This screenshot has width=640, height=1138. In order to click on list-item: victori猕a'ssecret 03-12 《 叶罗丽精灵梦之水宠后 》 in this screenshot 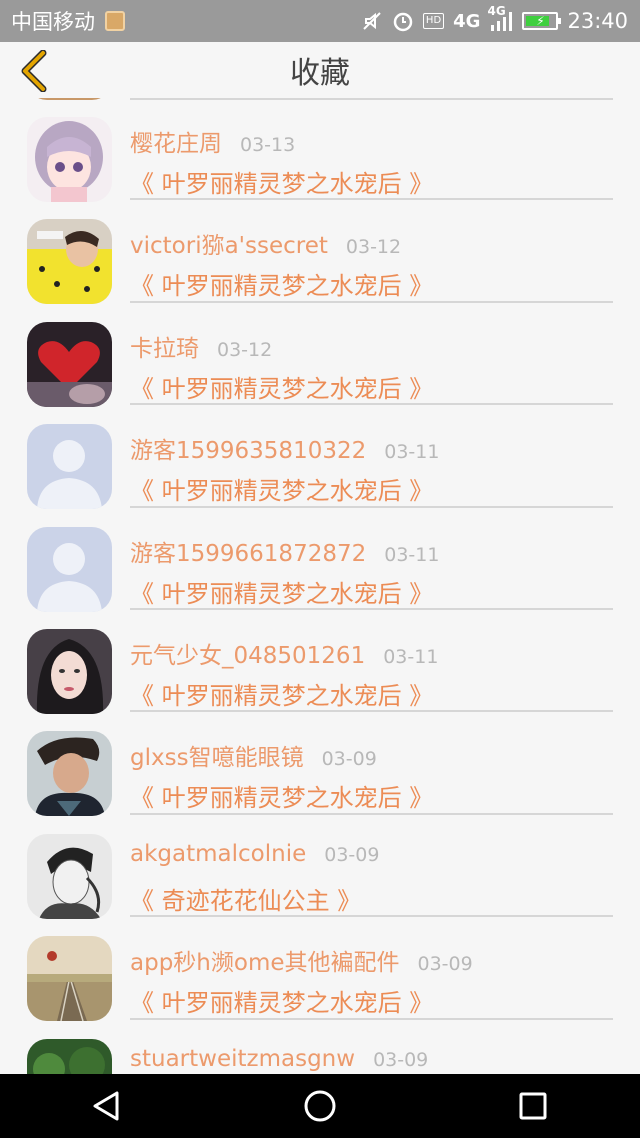, I will do `click(320, 252)`.